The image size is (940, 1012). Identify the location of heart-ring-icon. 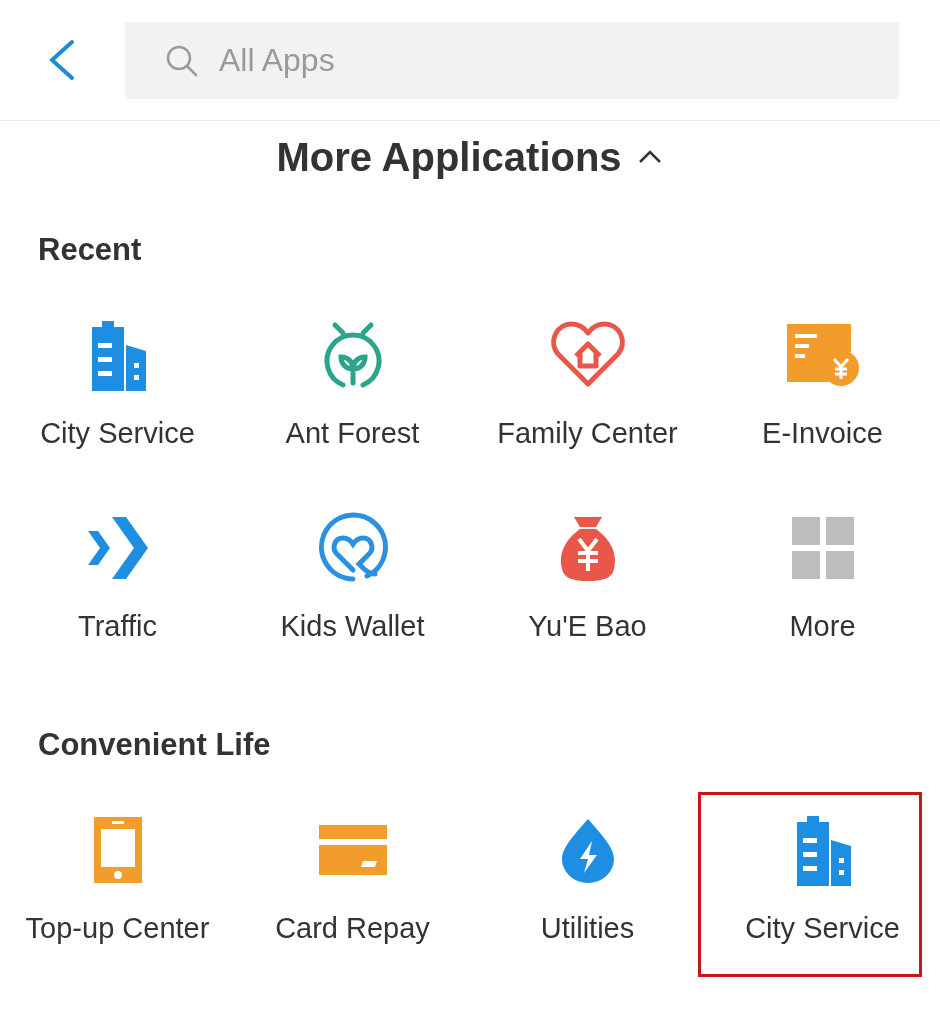
(352, 548).